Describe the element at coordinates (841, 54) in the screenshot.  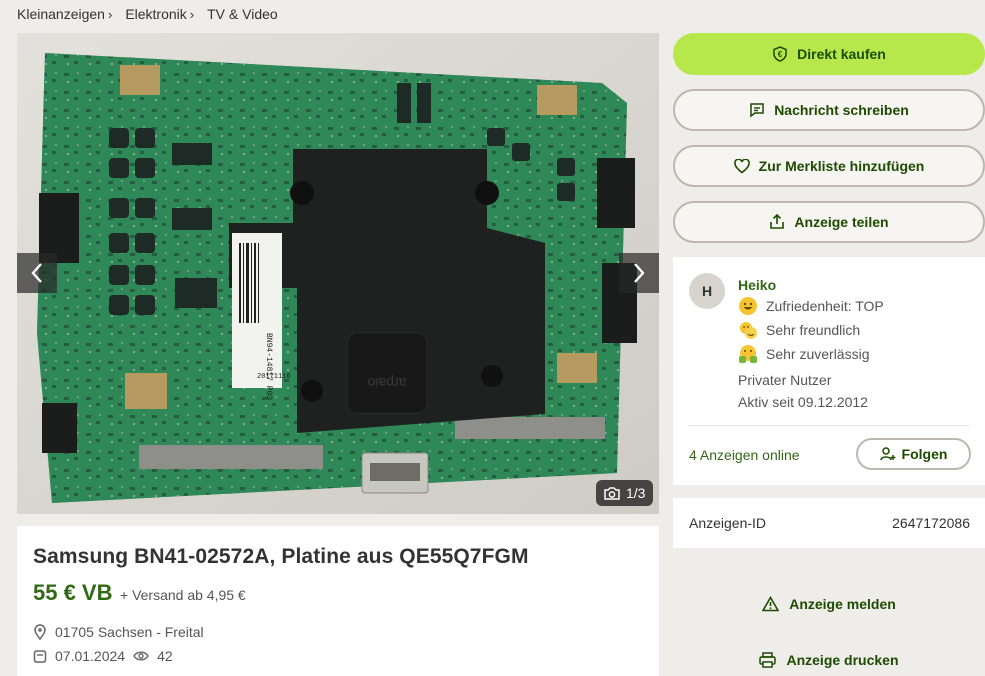
I see `buy-now-label: Direkt kaufen` at that location.